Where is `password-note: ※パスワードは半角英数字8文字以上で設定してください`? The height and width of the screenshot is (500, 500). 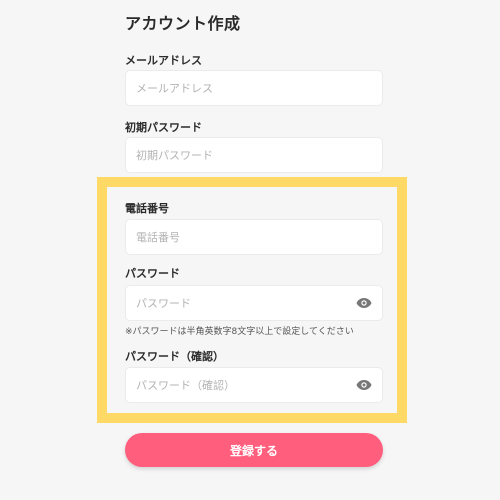 password-note: ※パスワードは半角英数字8文字以上で設定してください is located at coordinates (239, 332).